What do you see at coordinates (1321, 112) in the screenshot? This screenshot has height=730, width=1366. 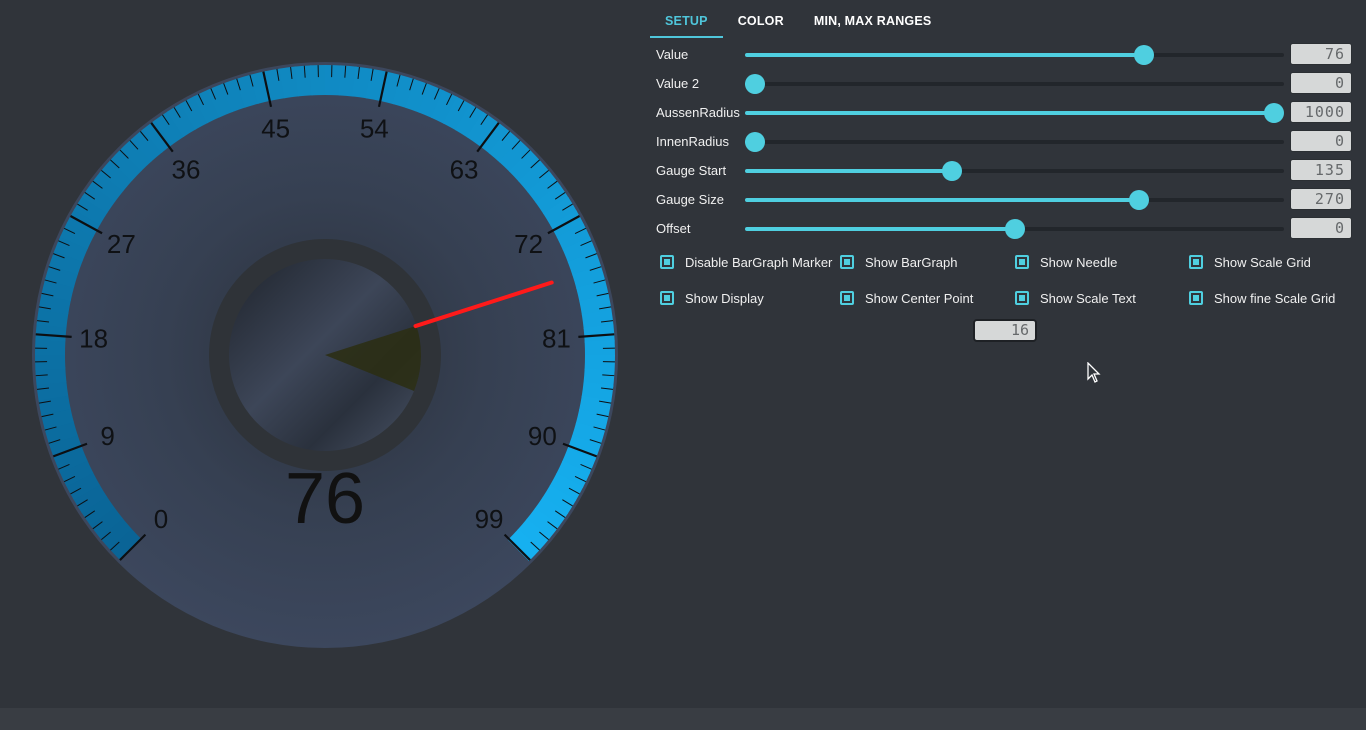 I see `aussen-radius-display: 1000` at bounding box center [1321, 112].